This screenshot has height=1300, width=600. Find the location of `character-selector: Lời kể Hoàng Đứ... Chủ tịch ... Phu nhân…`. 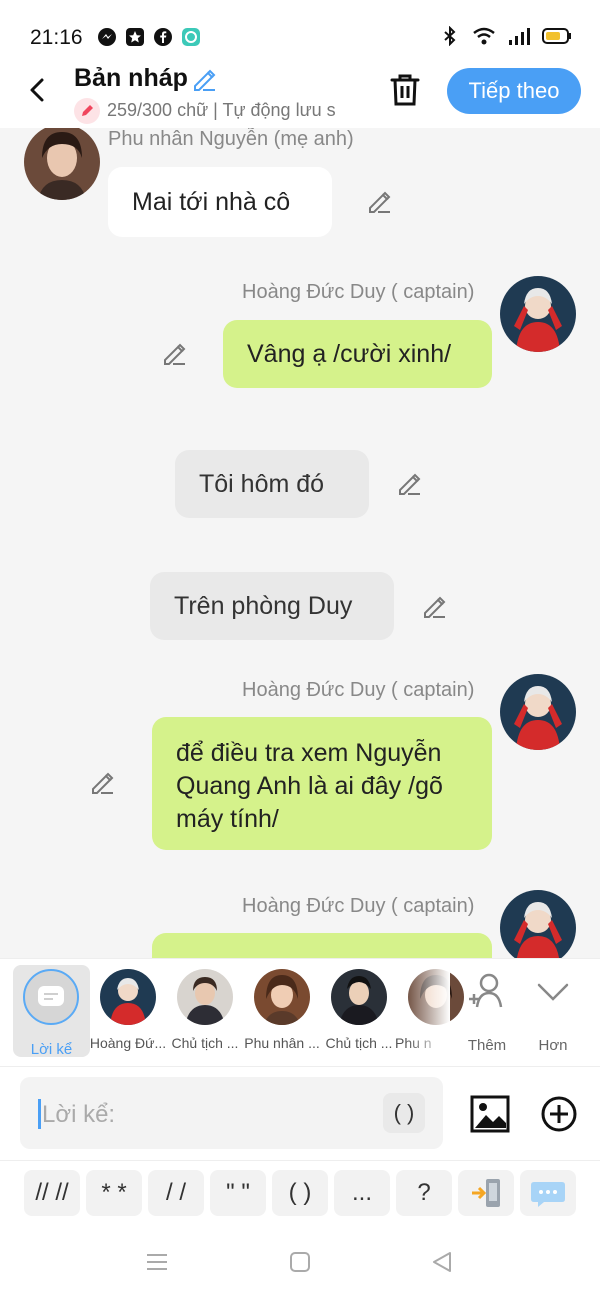

character-selector: Lời kể Hoàng Đứ... Chủ tịch ... Phu nhân… is located at coordinates (300, 1012).